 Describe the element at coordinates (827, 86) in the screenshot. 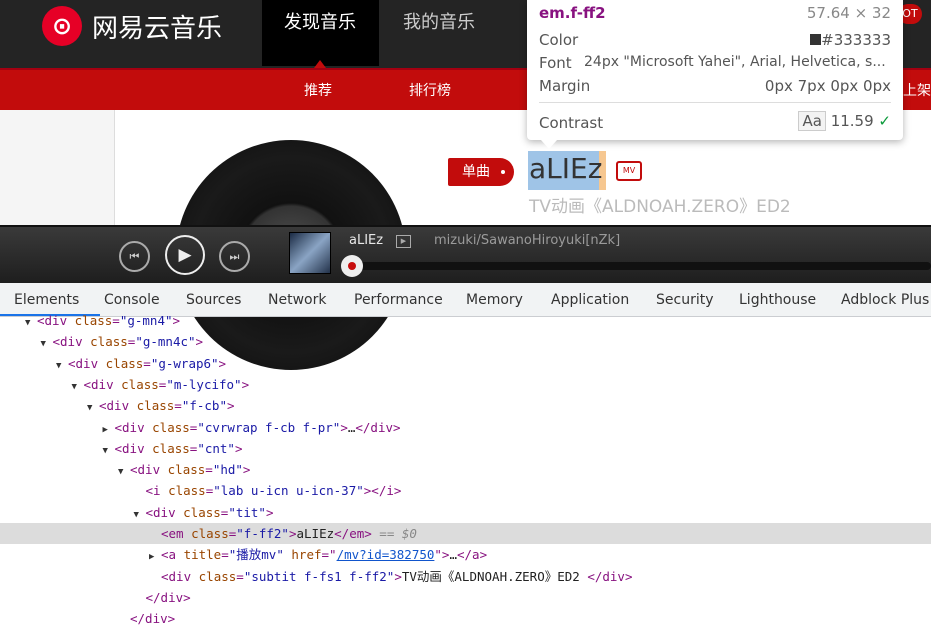

I see `tooltip-margin-value: 0px 7px 0px 0px` at that location.